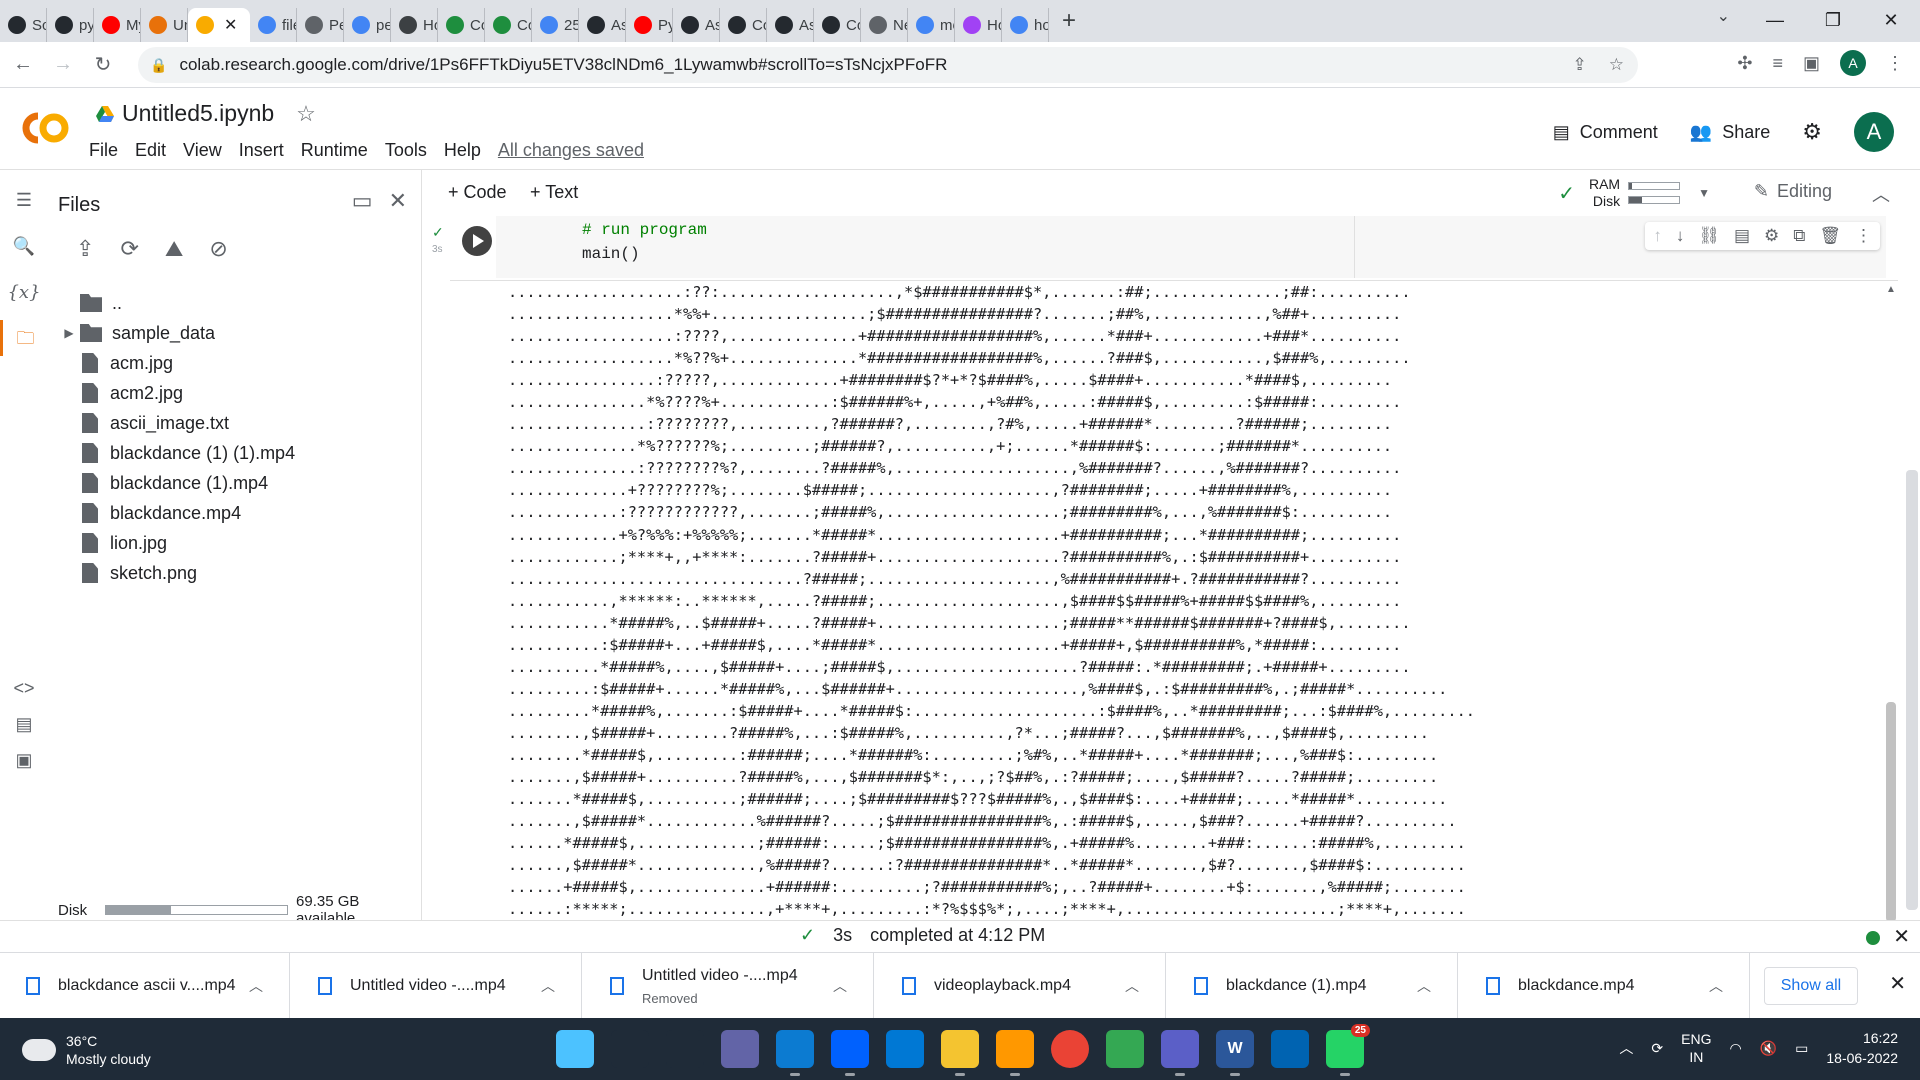 This screenshot has width=1920, height=1080. I want to click on table-of-contents-icon: ☰, so click(24, 200).